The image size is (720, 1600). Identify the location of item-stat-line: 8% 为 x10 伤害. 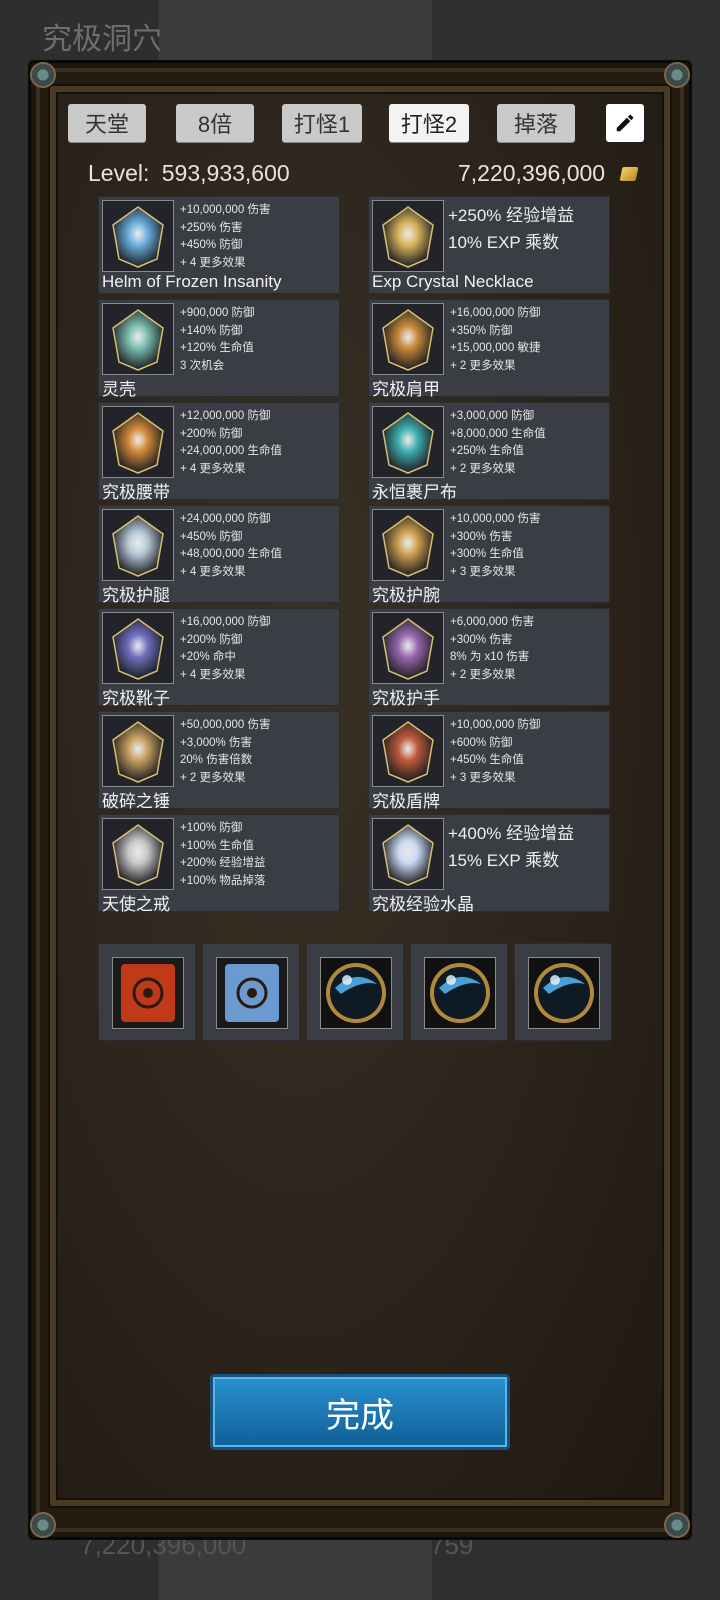
(490, 657).